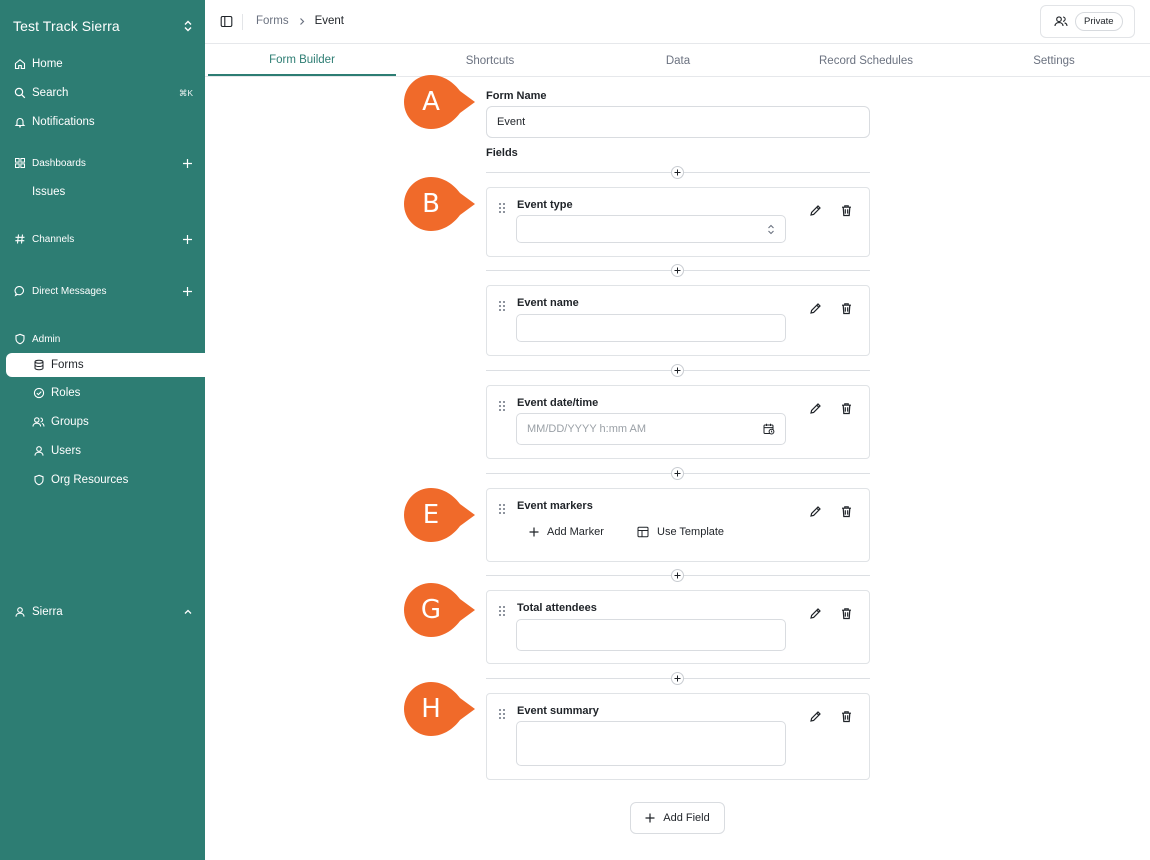  I want to click on chevron-right-icon, so click(302, 21).